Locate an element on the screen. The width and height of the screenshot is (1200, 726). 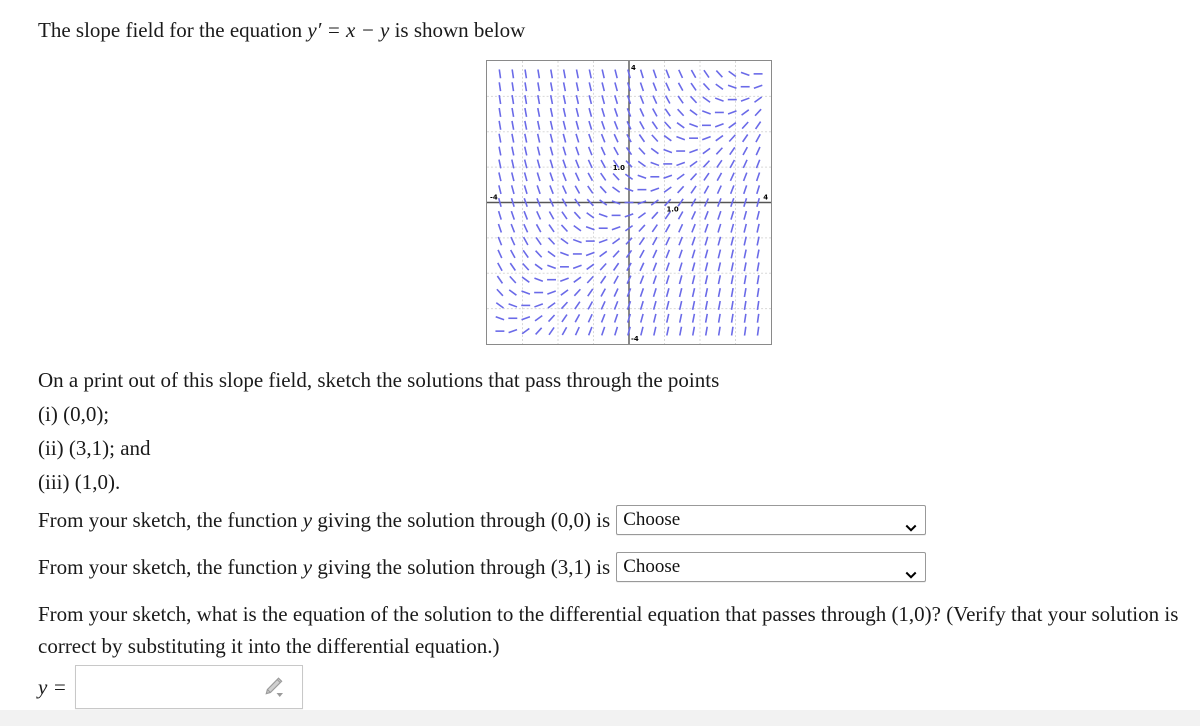
answer-label: y = is located at coordinates (52, 686).